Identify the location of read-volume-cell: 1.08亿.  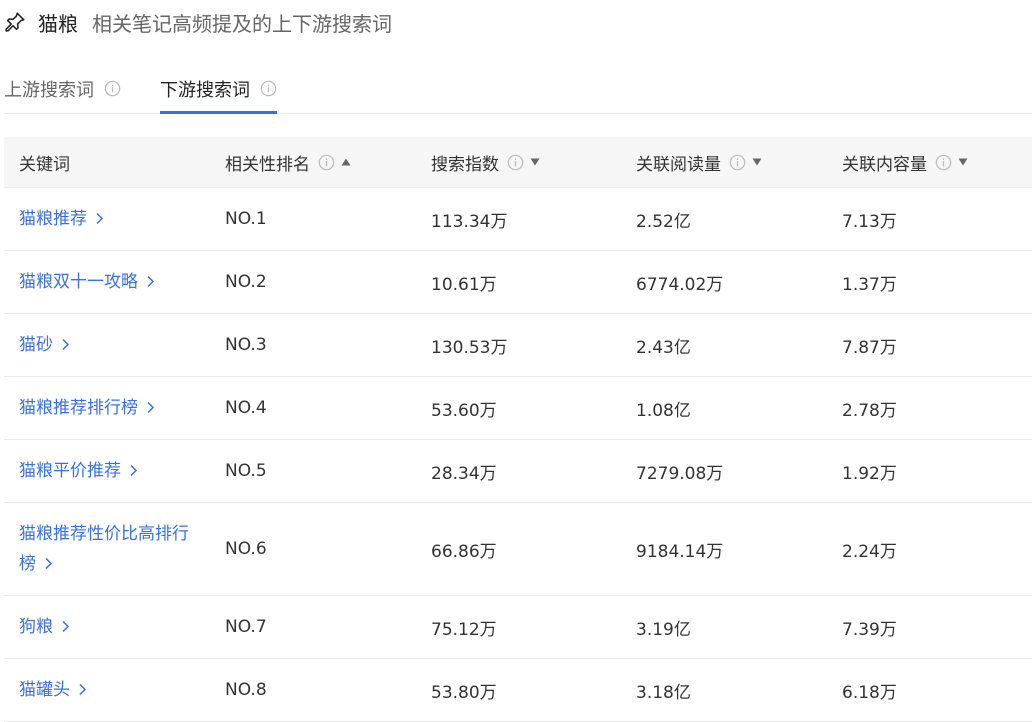
(663, 410).